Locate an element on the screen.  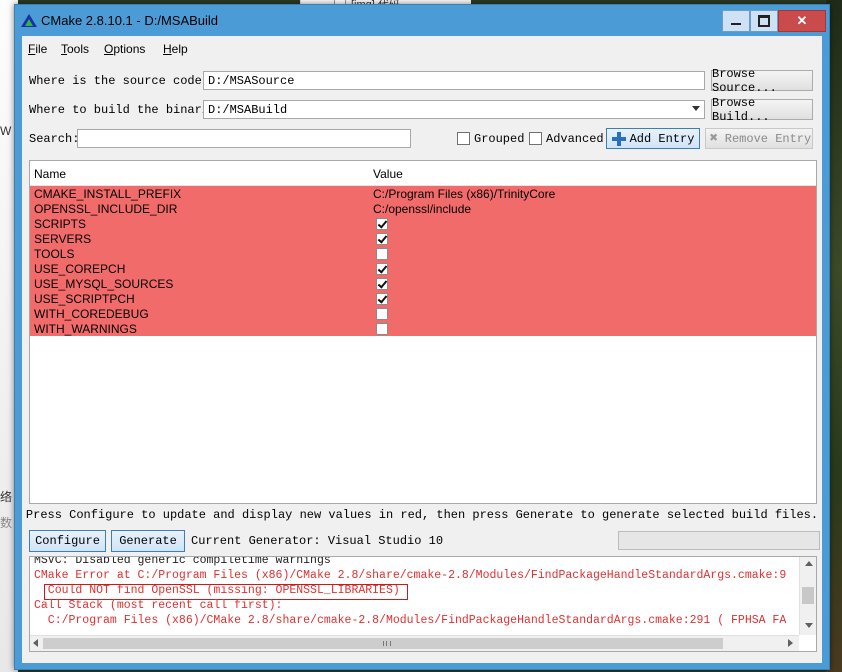
scroll-up-icon is located at coordinates (809, 563).